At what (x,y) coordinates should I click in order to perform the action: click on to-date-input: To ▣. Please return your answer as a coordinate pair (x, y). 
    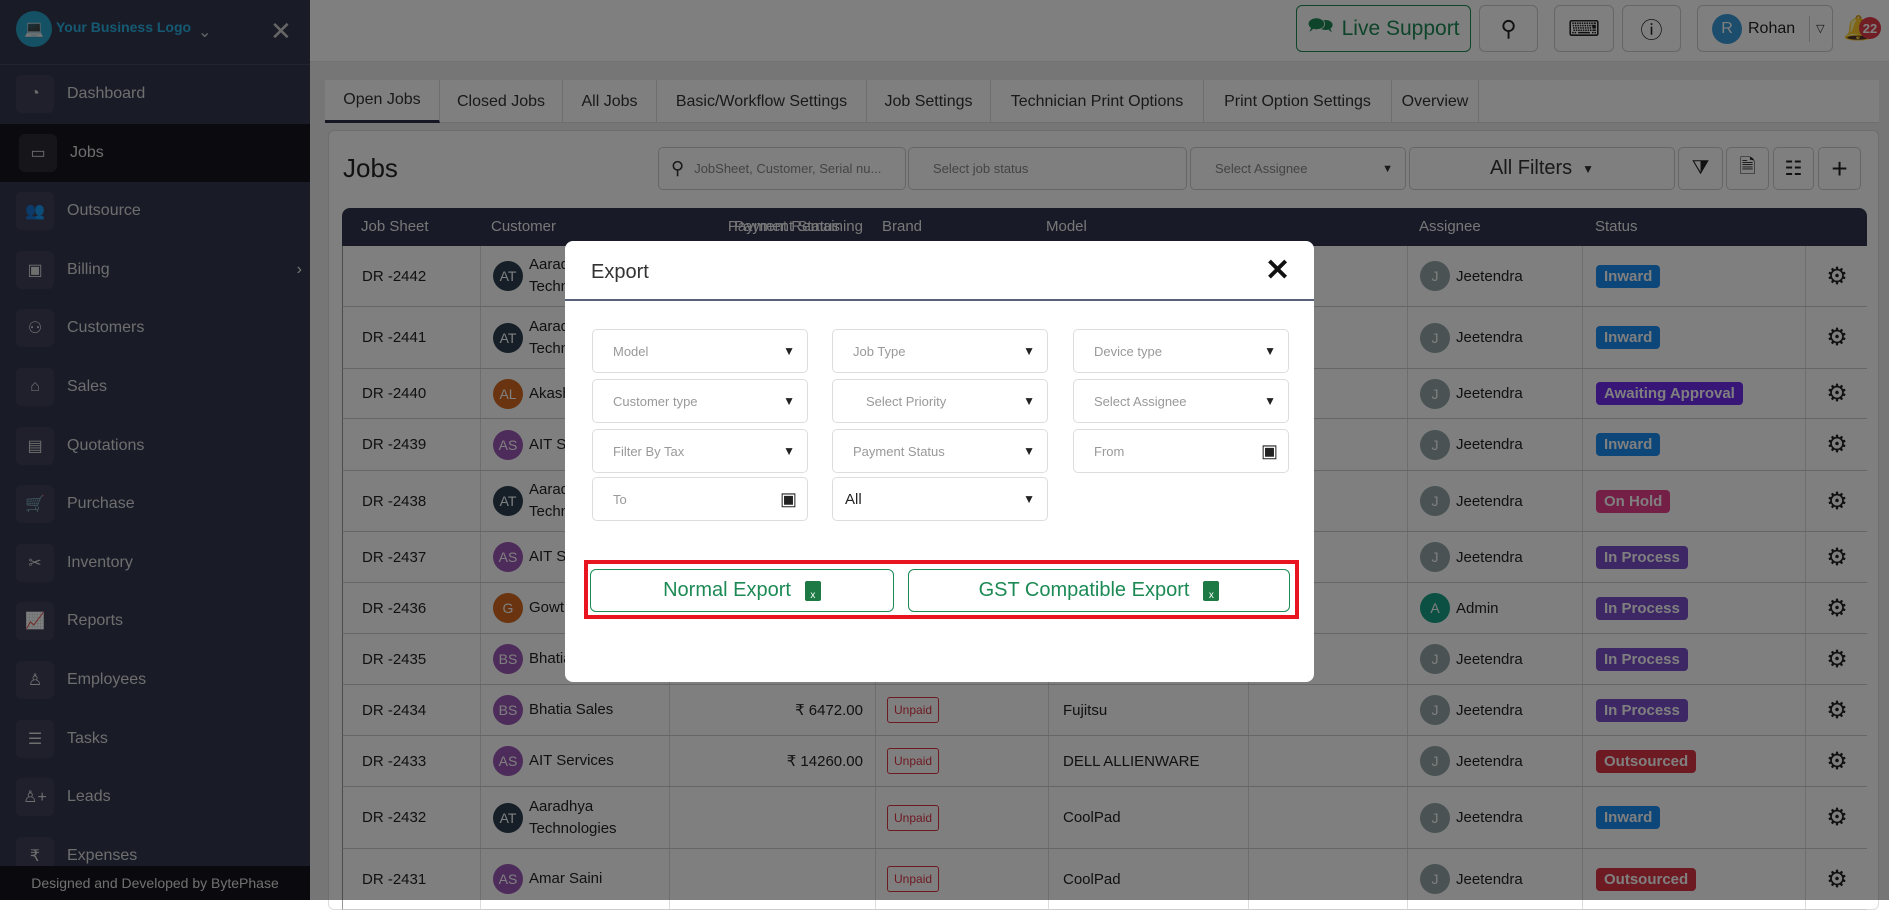
    Looking at the image, I should click on (700, 499).